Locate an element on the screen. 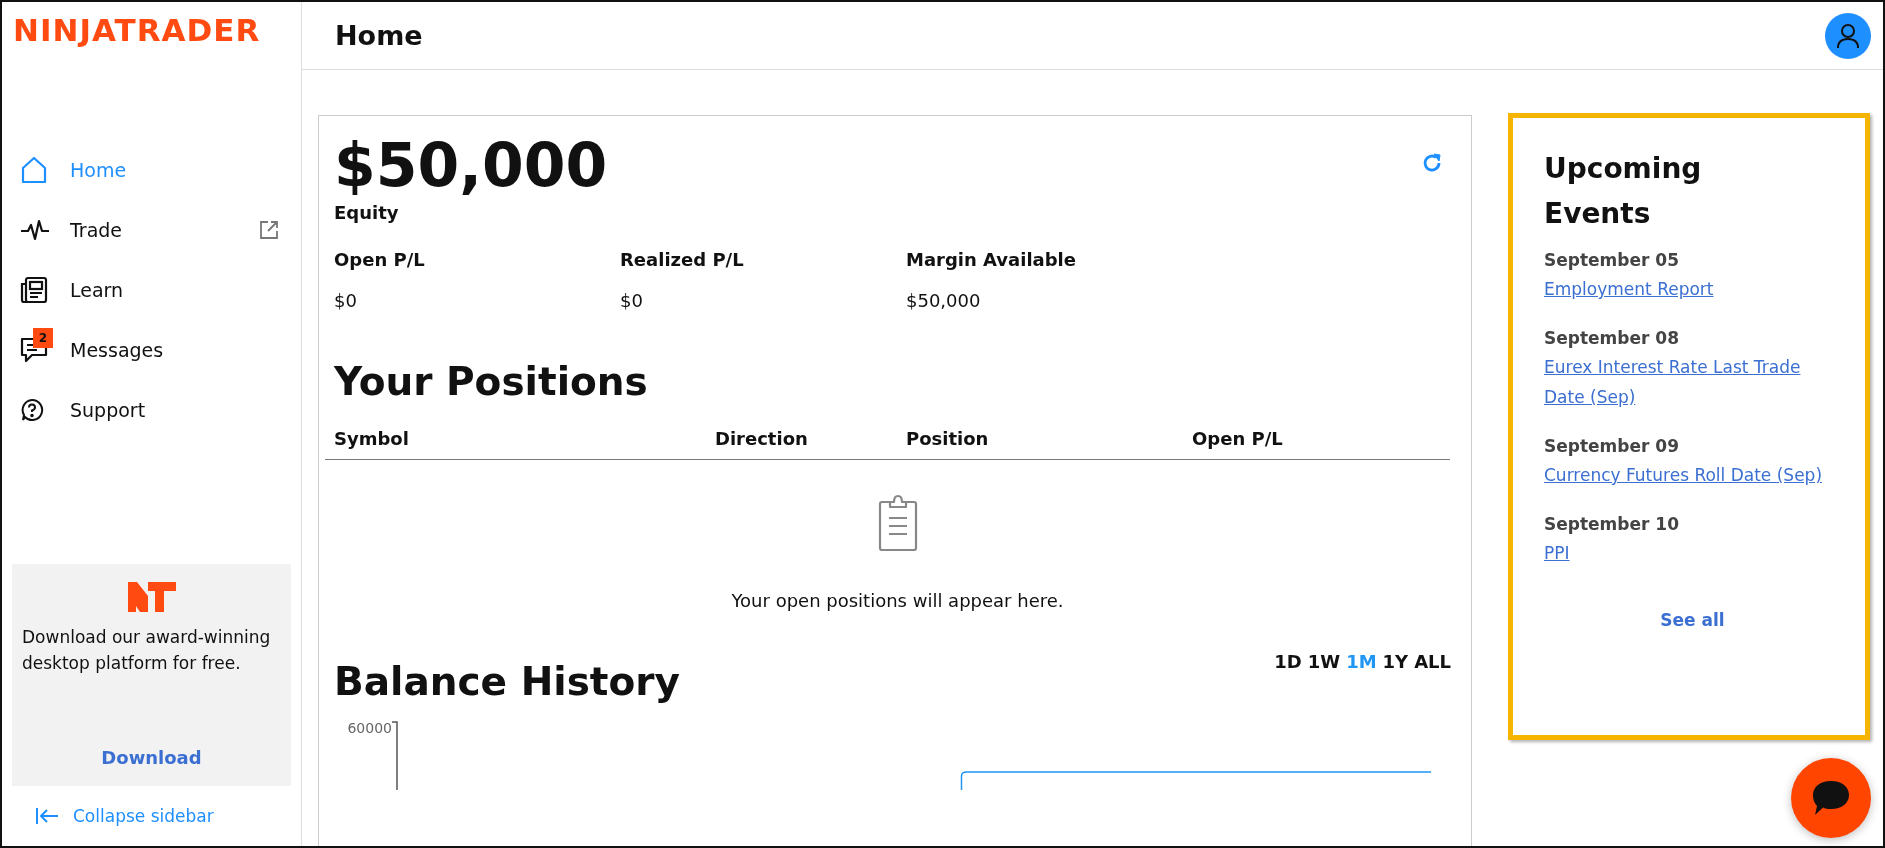 Image resolution: width=1885 pixels, height=848 pixels. help-icon is located at coordinates (32, 410).